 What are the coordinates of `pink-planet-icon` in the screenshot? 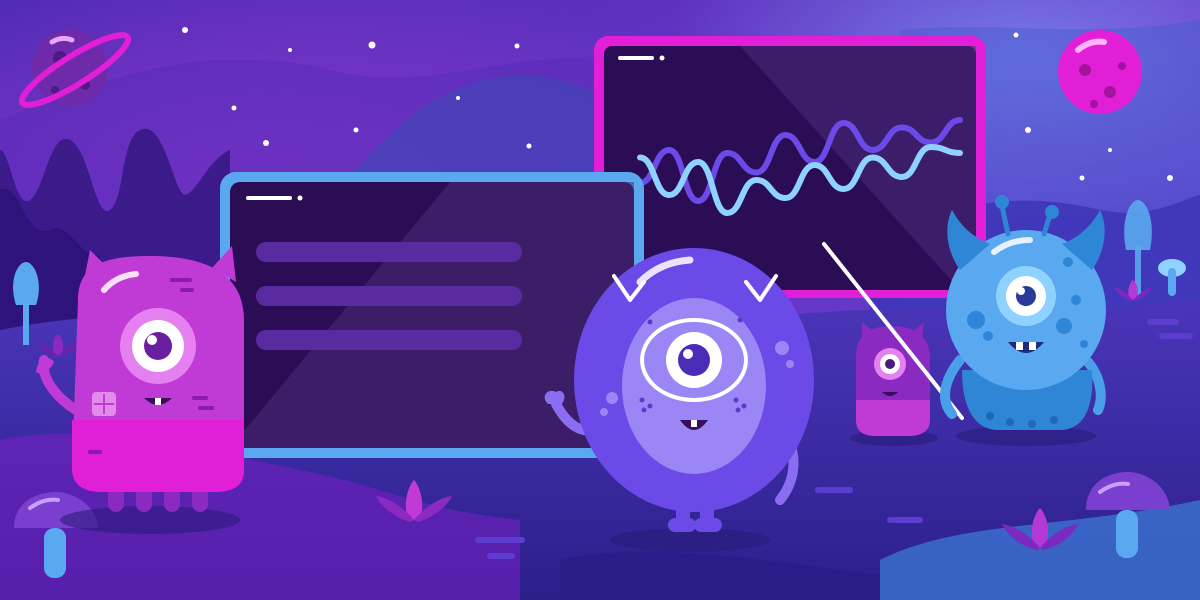 It's located at (1100, 72).